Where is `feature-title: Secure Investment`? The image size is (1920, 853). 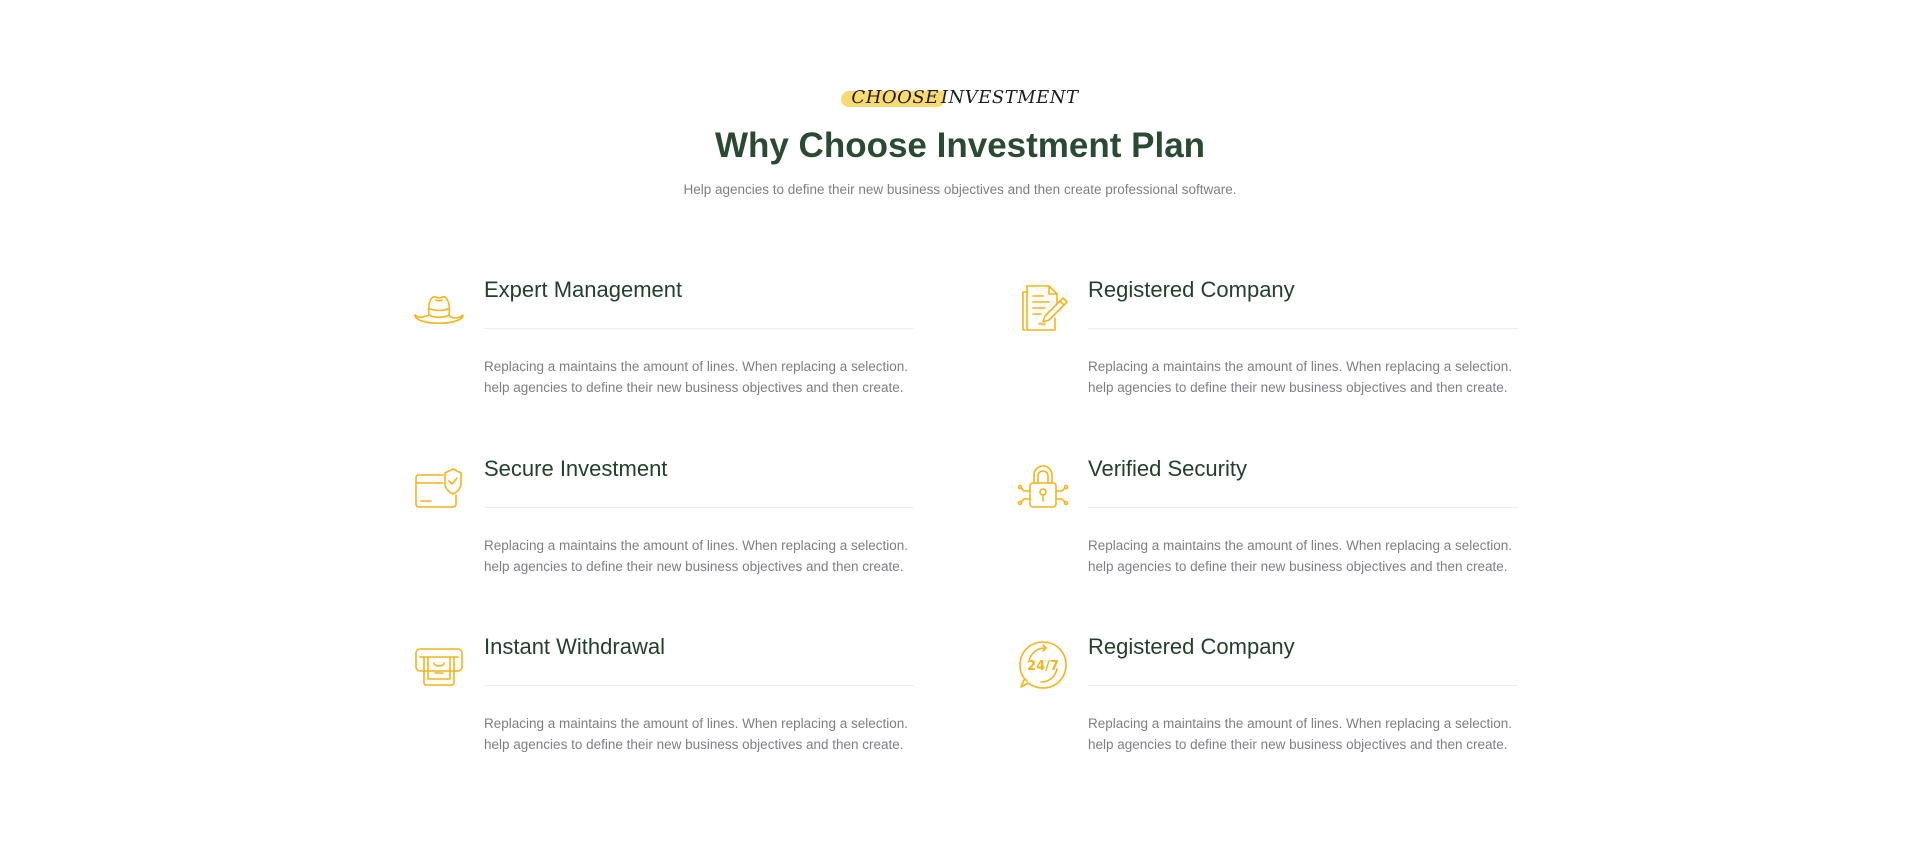
feature-title: Secure Investment is located at coordinates (576, 468).